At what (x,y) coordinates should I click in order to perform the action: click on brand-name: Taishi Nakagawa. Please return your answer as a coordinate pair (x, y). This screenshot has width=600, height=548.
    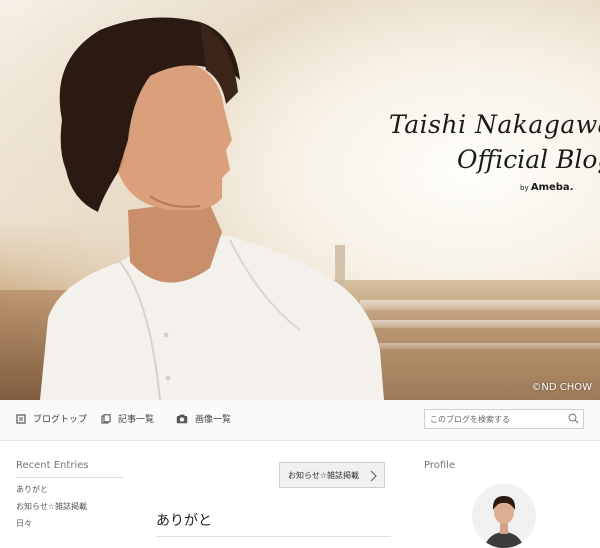
    Looking at the image, I should click on (494, 124).